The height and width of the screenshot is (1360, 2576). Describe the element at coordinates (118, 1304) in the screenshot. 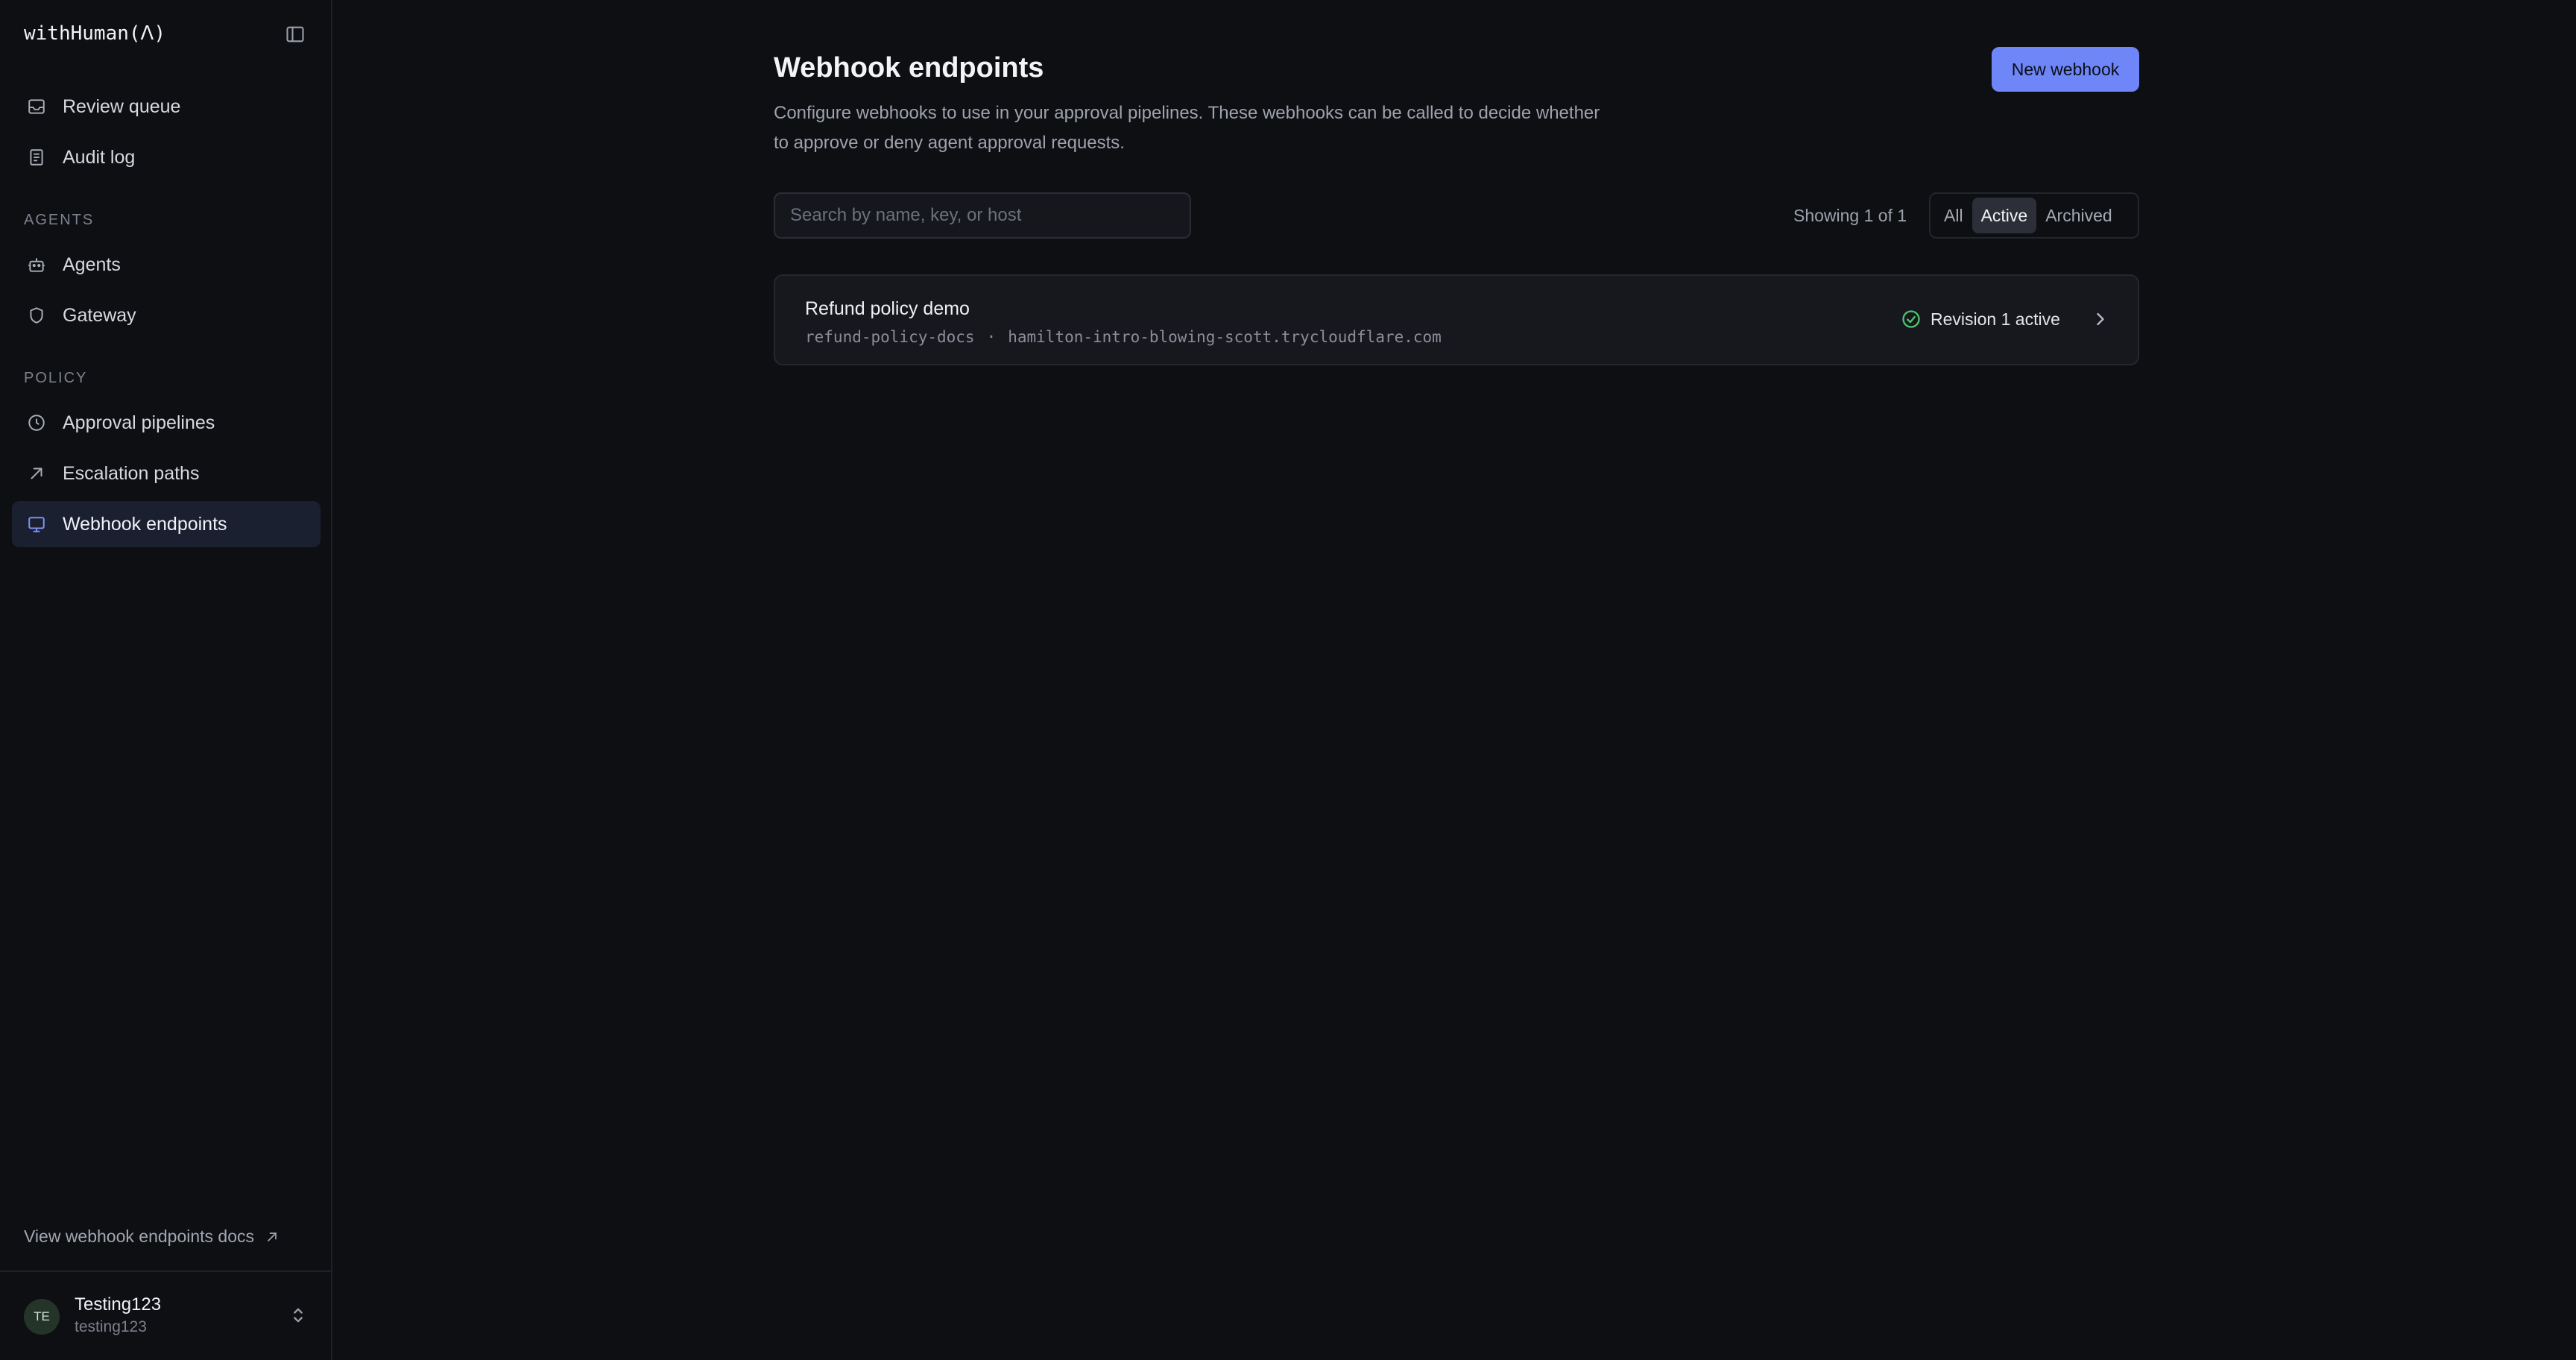

I see `user-name: Testing123` at that location.